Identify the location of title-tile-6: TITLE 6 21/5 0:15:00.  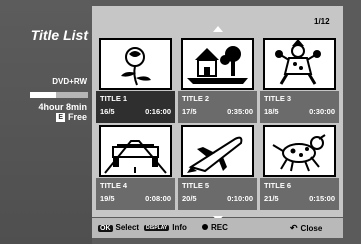
(299, 166).